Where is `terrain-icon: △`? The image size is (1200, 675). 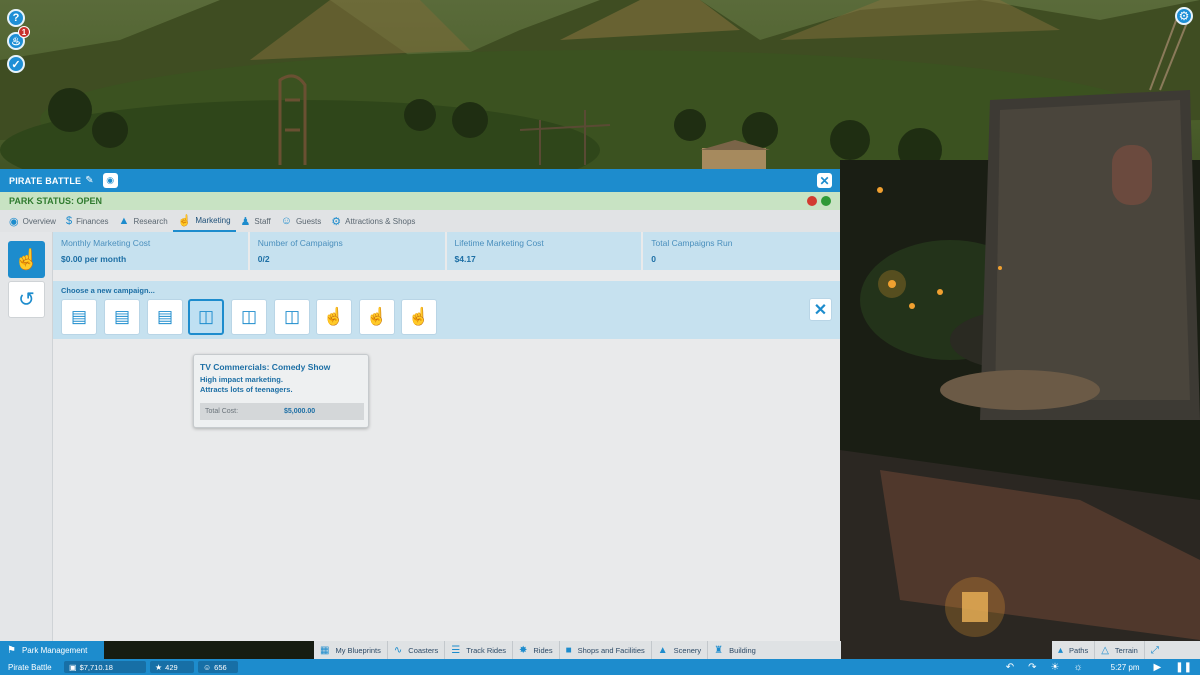 terrain-icon: △ is located at coordinates (1105, 650).